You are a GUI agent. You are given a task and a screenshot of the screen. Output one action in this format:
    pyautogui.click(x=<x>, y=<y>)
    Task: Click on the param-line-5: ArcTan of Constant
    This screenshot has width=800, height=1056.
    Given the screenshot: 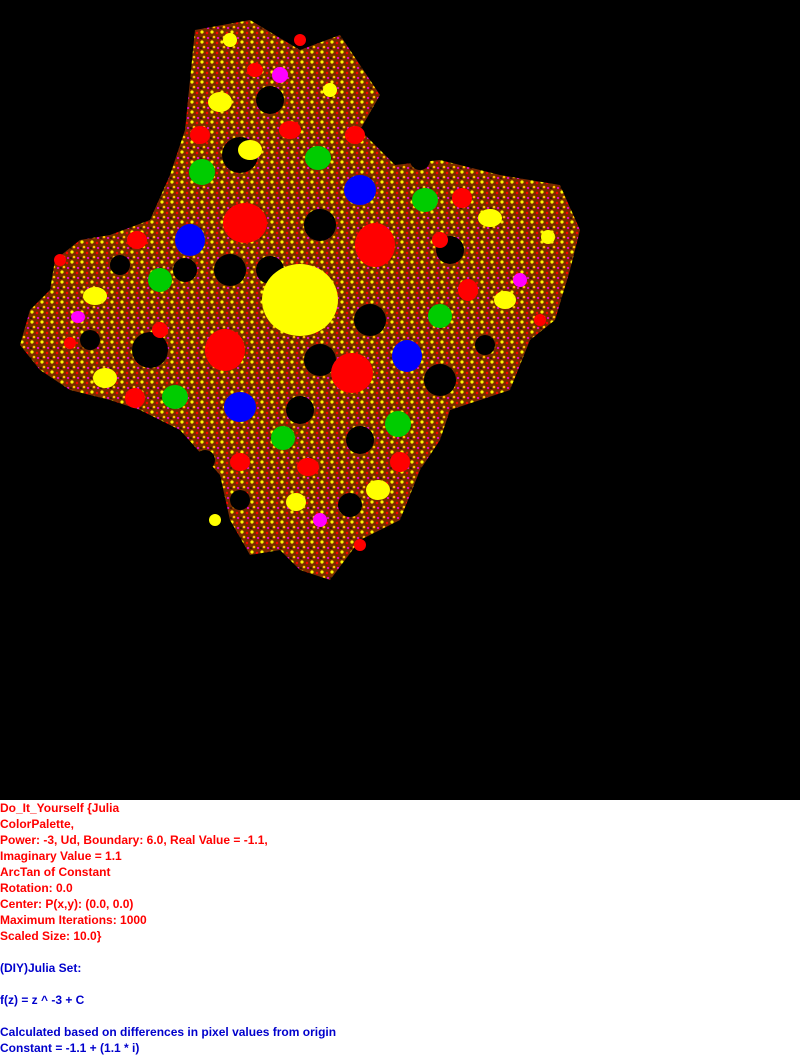 What is the action you would take?
    pyautogui.click(x=55, y=872)
    